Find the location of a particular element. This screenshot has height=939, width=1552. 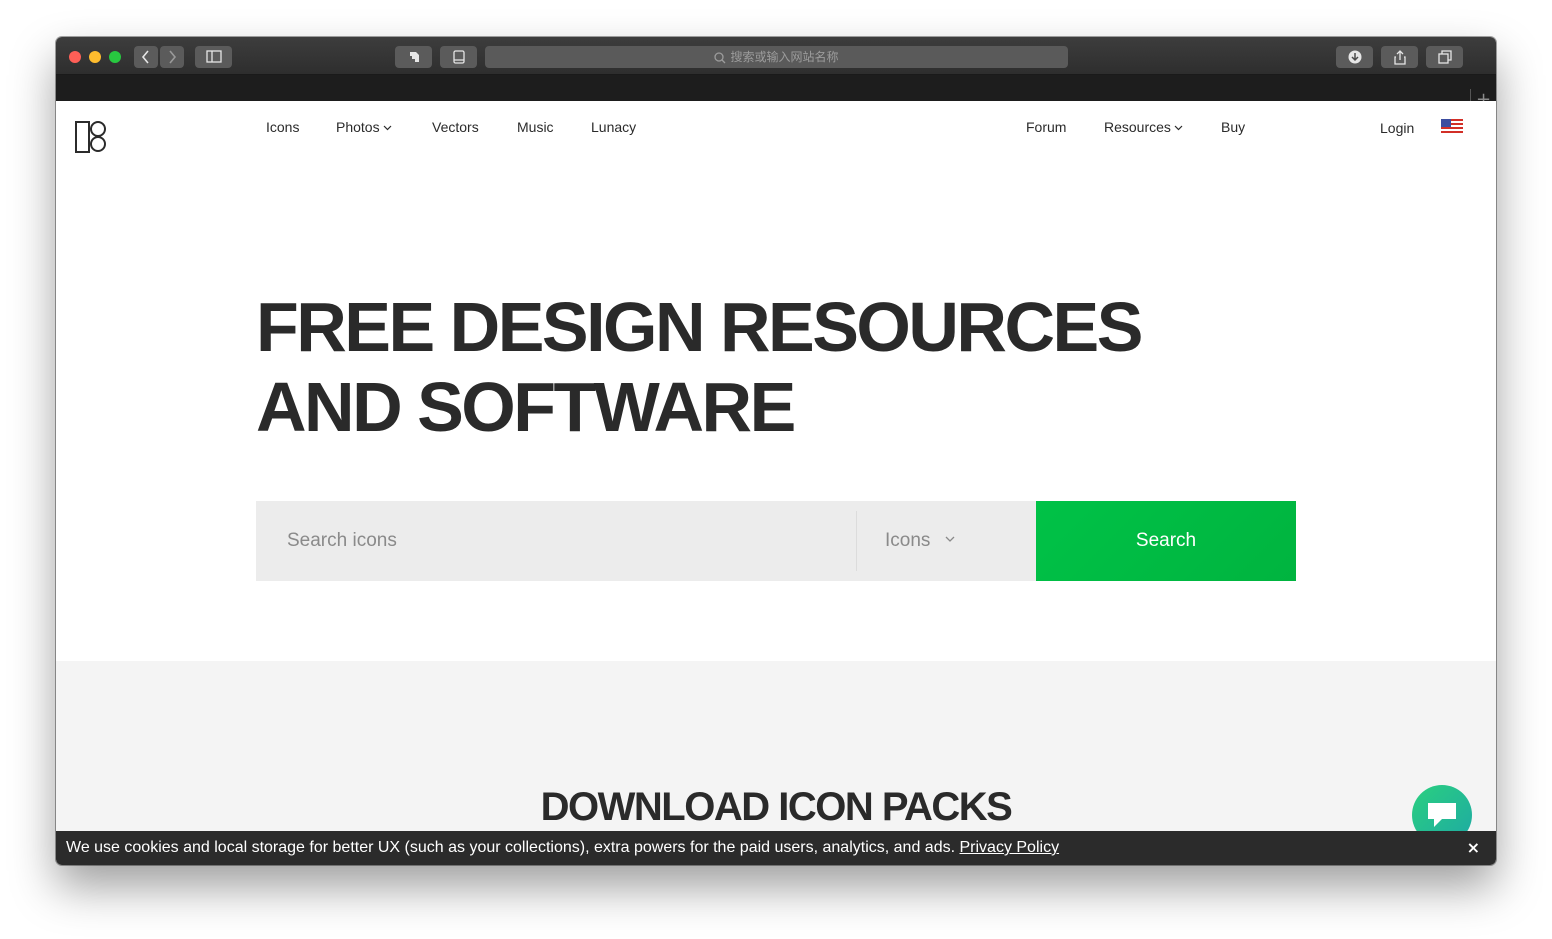

nav-lunacy: Lunacy is located at coordinates (613, 127).